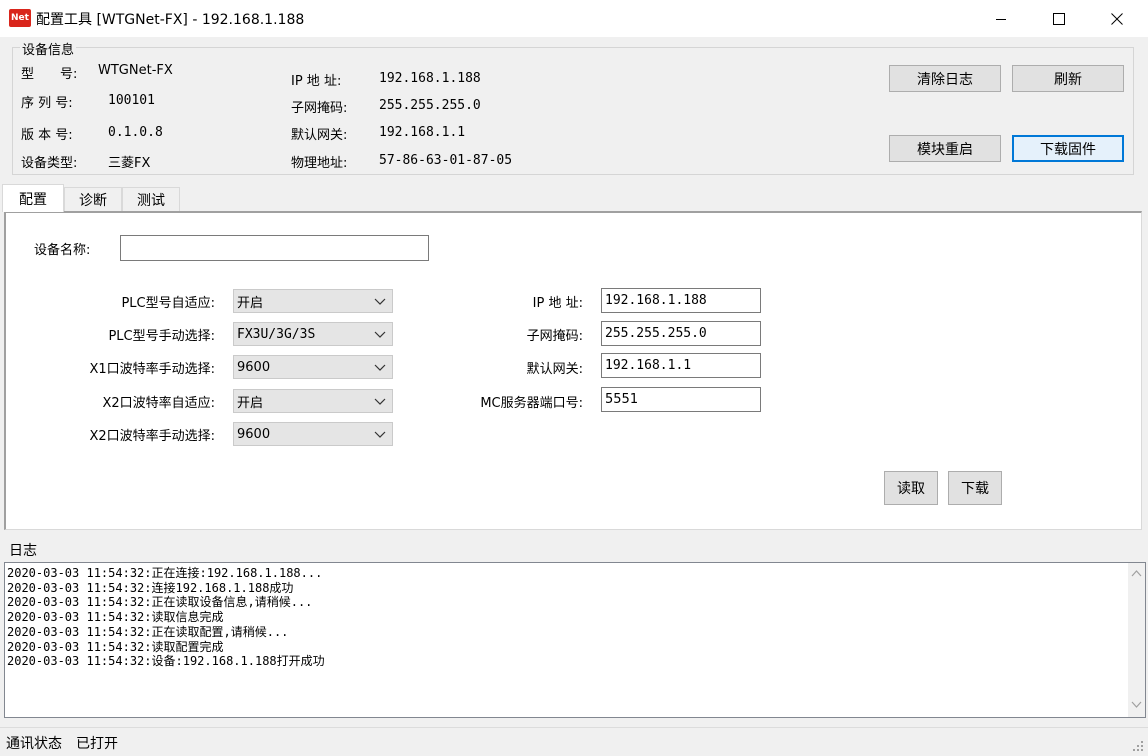 The width and height of the screenshot is (1148, 756). I want to click on status-label: 通讯状态, so click(34, 744).